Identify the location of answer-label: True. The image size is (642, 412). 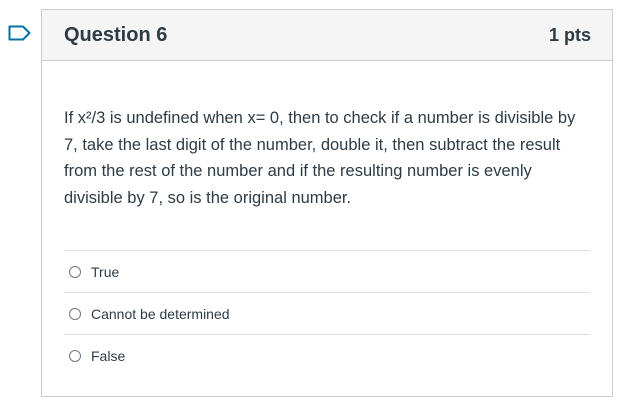
(105, 272).